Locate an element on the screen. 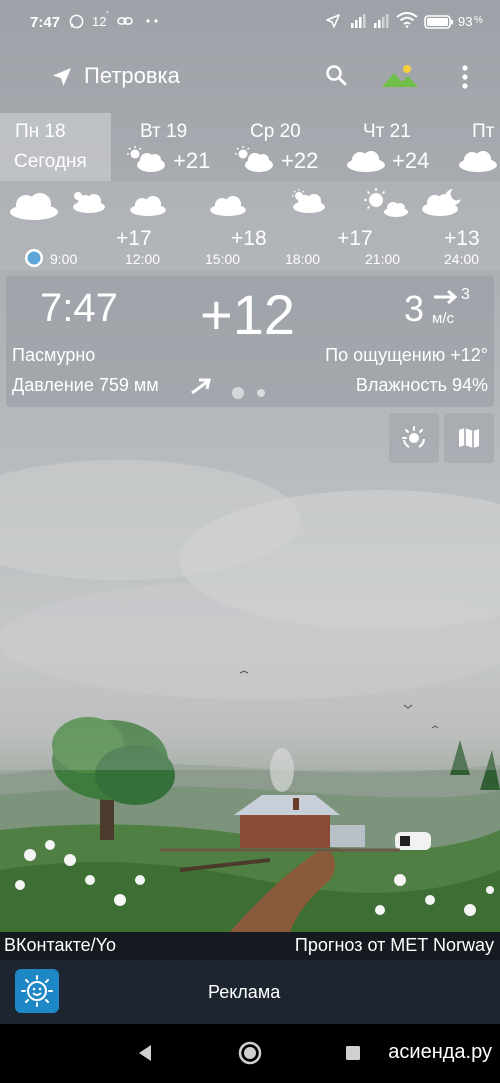 This screenshot has width=500, height=1083. credits-bar: ВКонтакте/Yo Прогноз от MET Norway is located at coordinates (250, 946).